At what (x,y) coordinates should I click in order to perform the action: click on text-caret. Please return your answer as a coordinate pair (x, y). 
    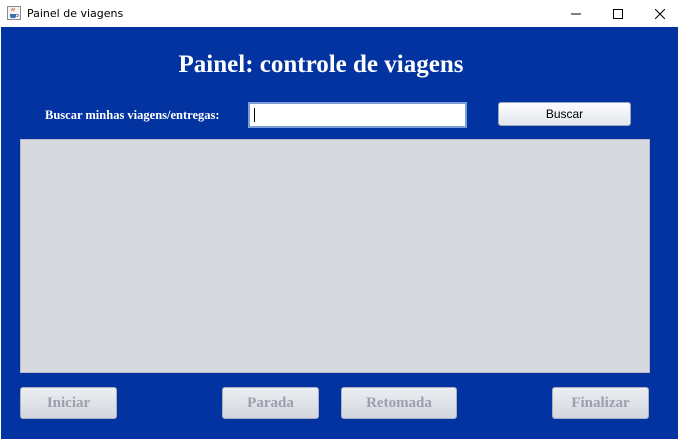
    Looking at the image, I should click on (254, 115).